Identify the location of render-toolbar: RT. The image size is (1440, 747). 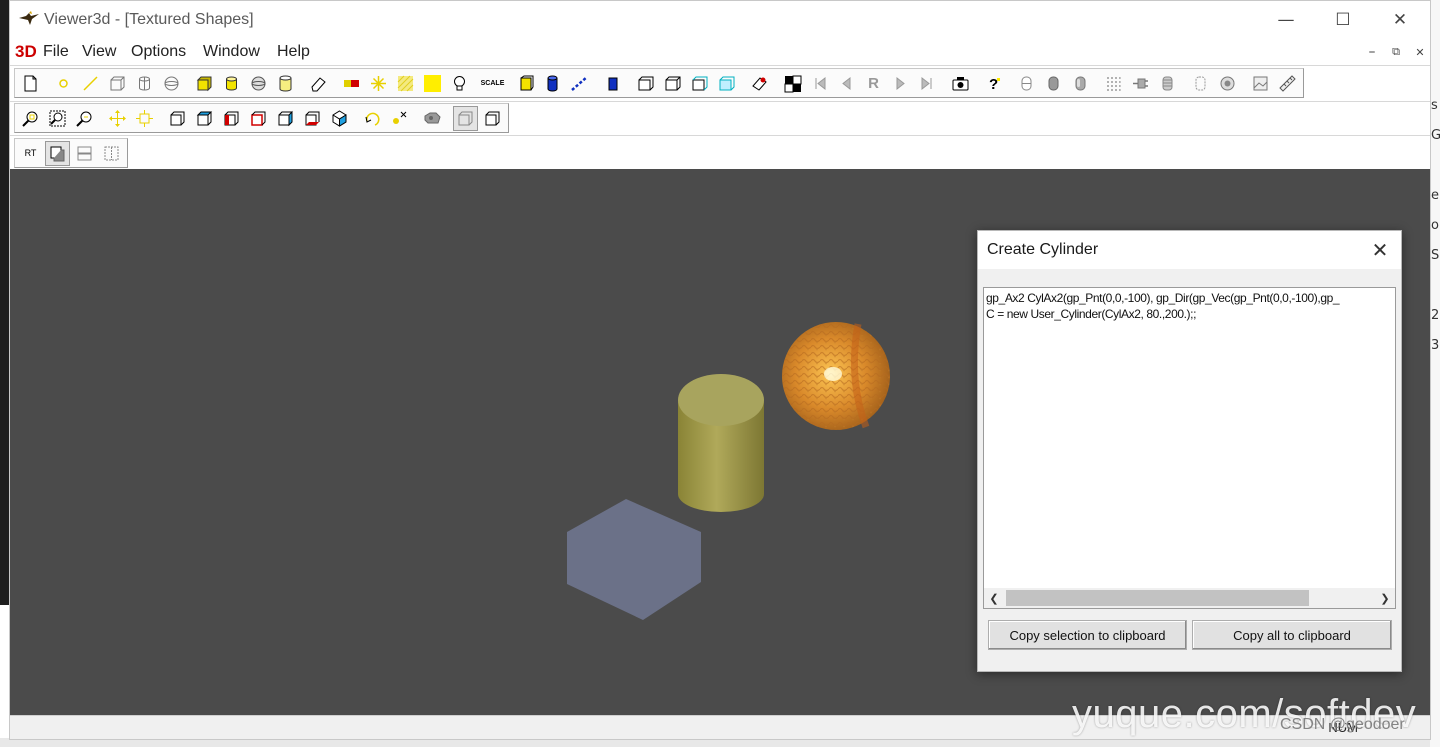
(71, 153).